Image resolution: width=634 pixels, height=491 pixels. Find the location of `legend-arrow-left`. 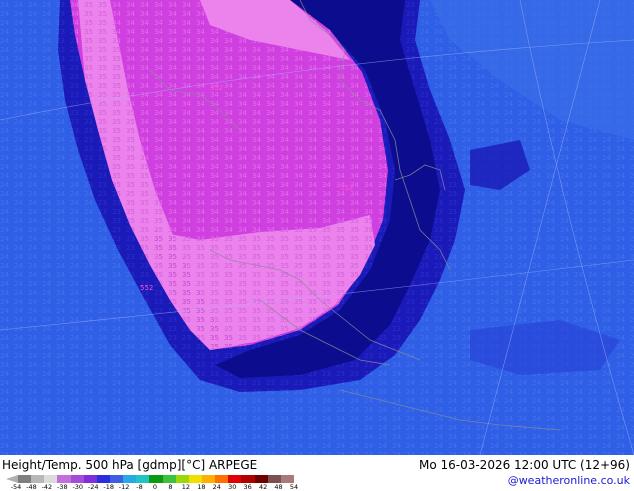

legend-arrow-left is located at coordinates (12, 479).